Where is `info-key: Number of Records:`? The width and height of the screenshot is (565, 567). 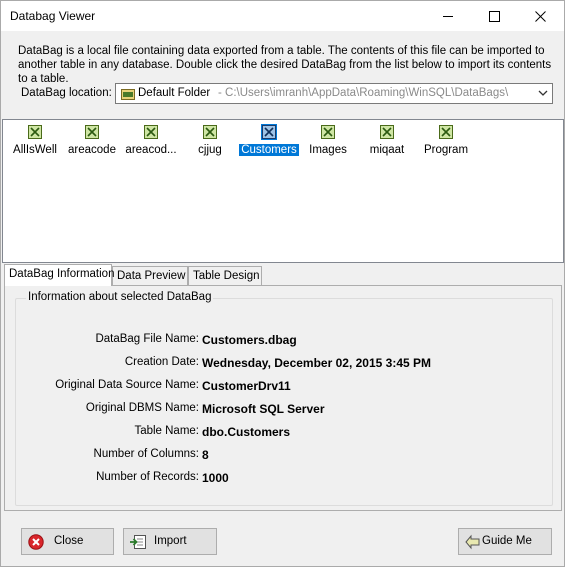 info-key: Number of Records: is located at coordinates (147, 477).